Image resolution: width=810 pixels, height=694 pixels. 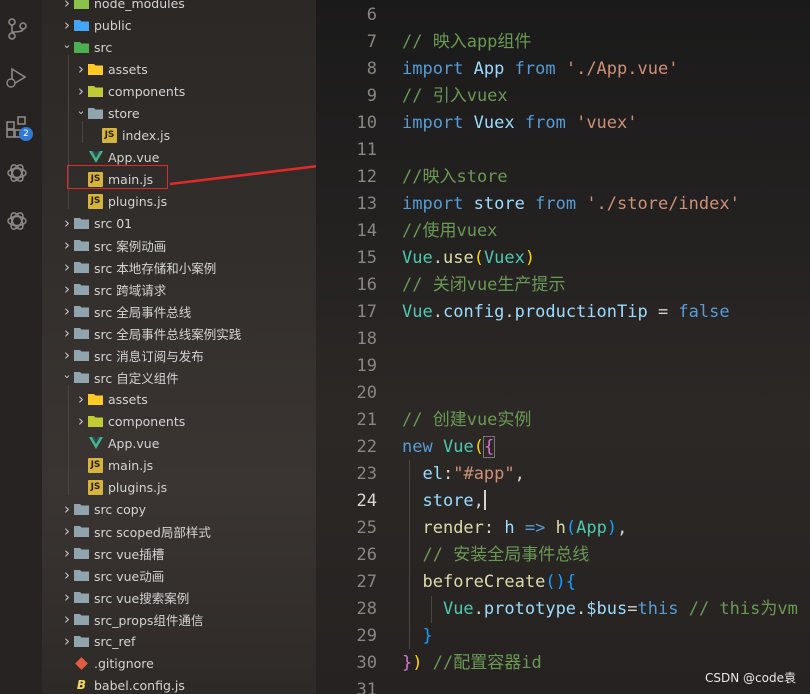 I want to click on explorer-row: › src_props组件通信, so click(x=179, y=619).